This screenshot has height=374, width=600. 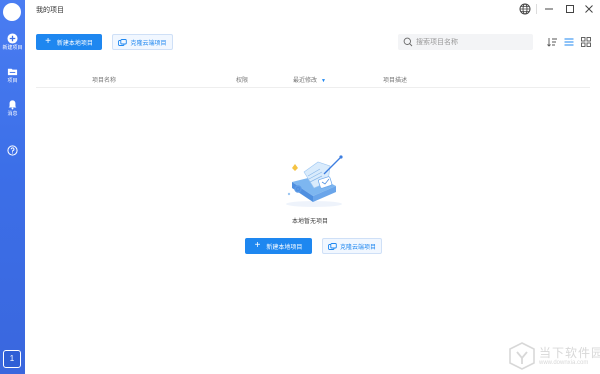 I want to click on table-header: 项目名称 权限 最近修改 ▼ 项目描述, so click(x=313, y=80).